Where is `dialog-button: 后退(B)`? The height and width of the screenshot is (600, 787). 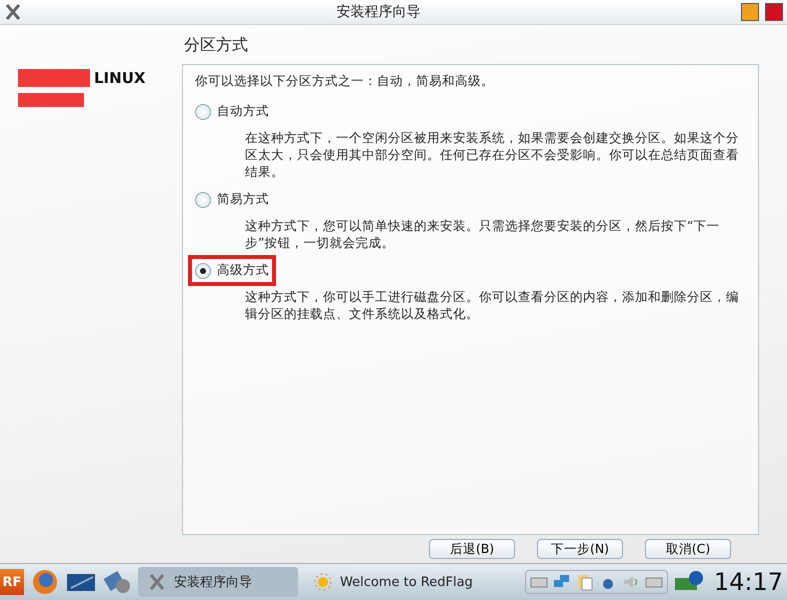 dialog-button: 后退(B) is located at coordinates (472, 549).